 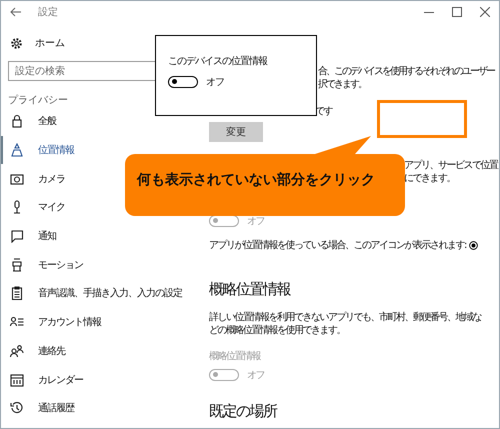 What do you see at coordinates (235, 356) in the screenshot?
I see `setting-label: 概略位置情報` at bounding box center [235, 356].